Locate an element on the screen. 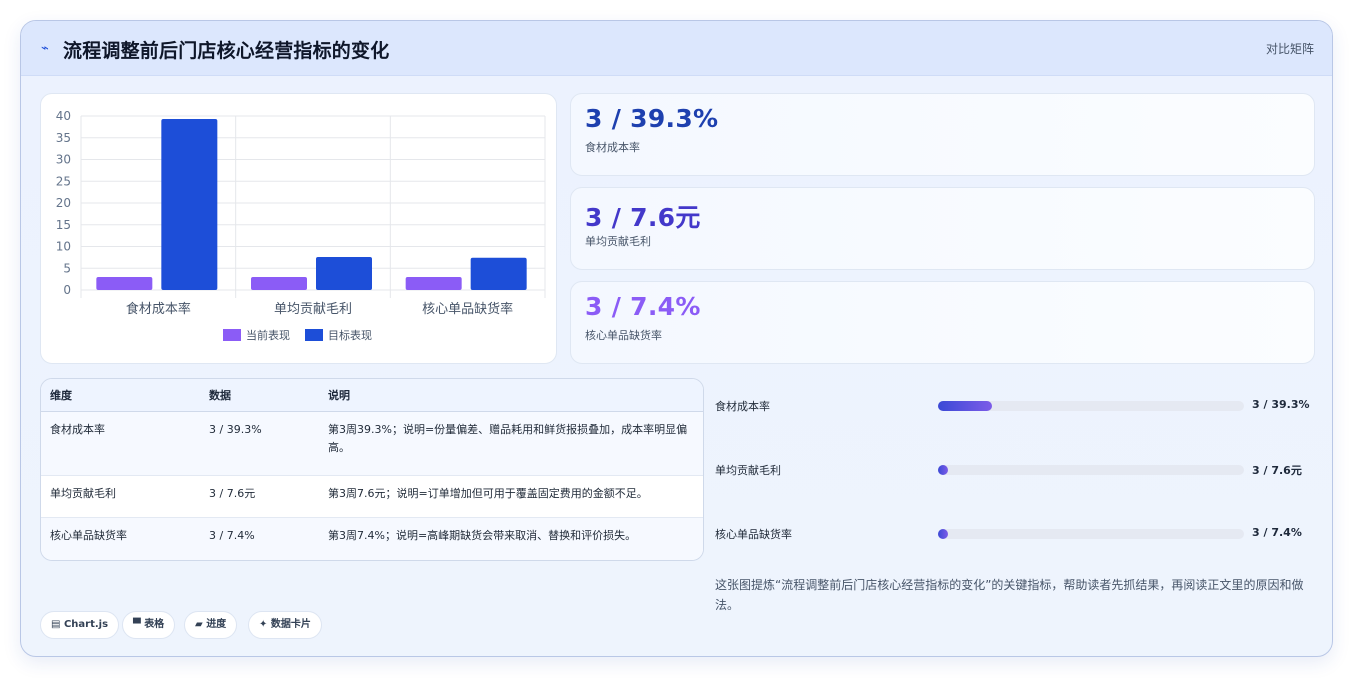  chip-label: 数据卡片 is located at coordinates (290, 624).